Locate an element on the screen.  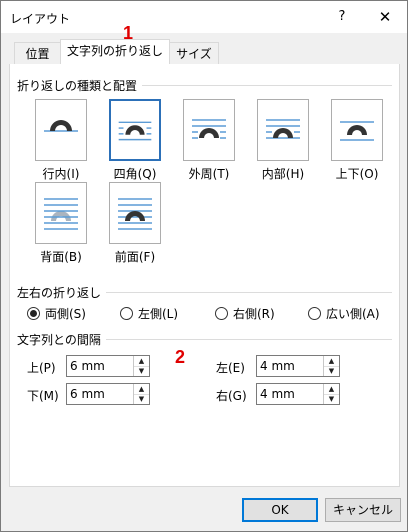
distance-left-spinner: 4 mm ▲ ▼ is located at coordinates (298, 366).